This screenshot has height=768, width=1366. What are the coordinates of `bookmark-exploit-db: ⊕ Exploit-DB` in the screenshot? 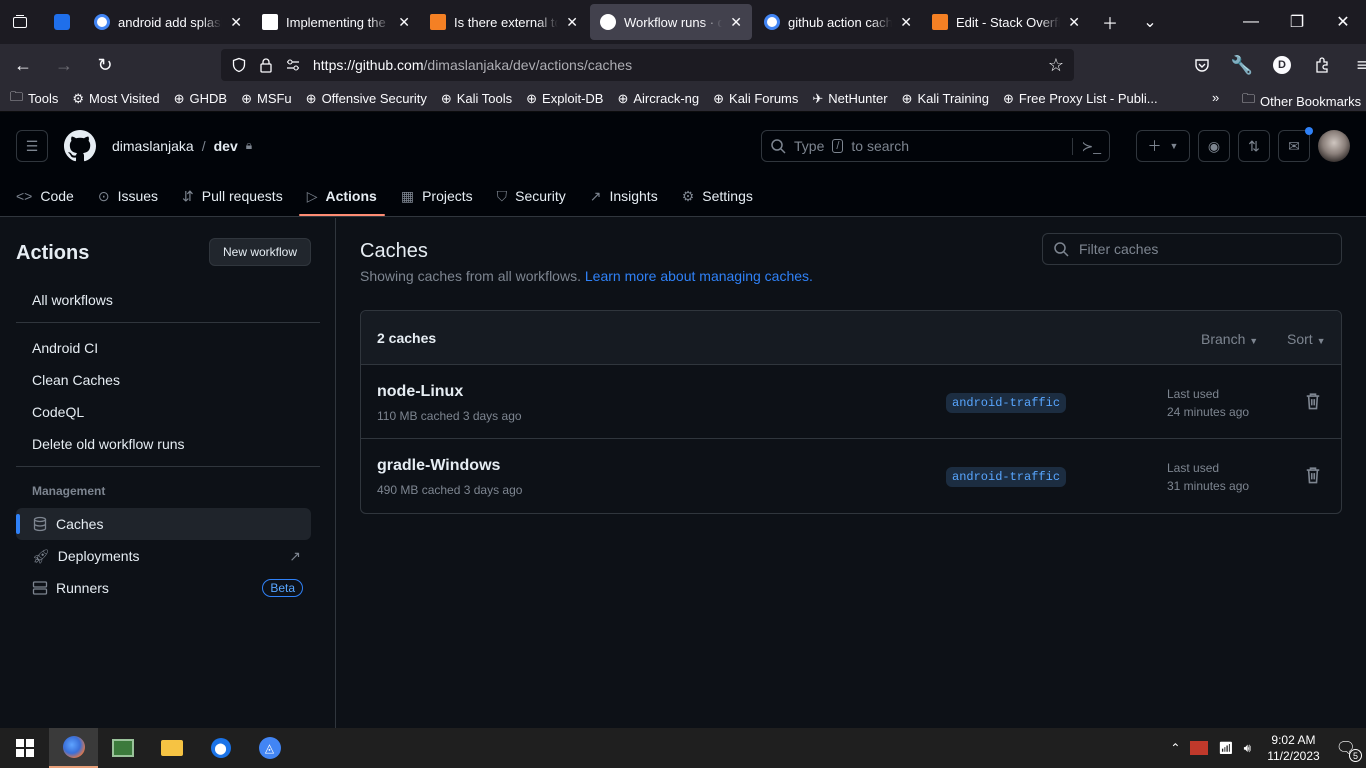 It's located at (564, 99).